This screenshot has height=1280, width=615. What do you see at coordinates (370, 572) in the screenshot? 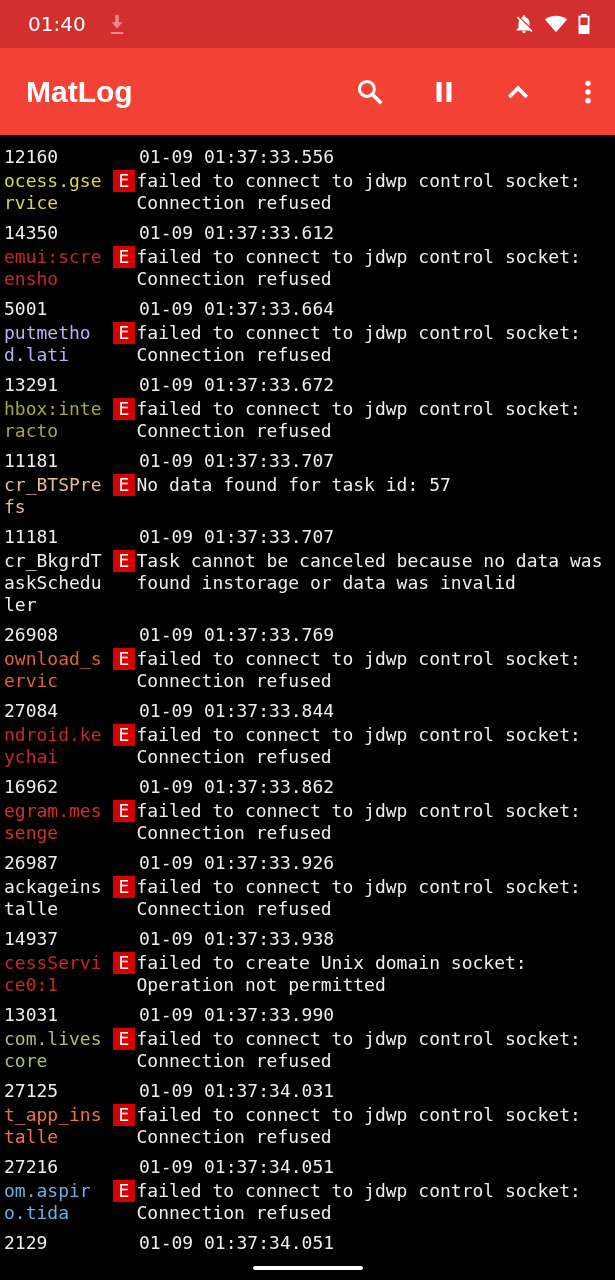
I see `log-message: Task cannot be canceled because no data was found instorage or data was invalid` at bounding box center [370, 572].